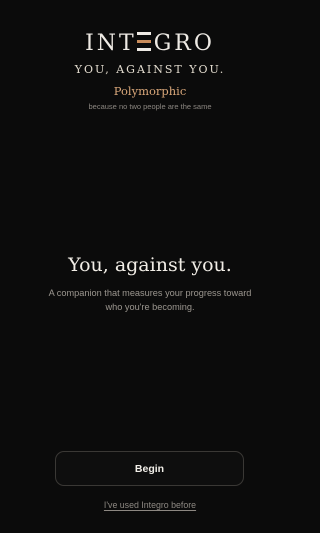  I want to click on mode-name: Polymorphic, so click(150, 91).